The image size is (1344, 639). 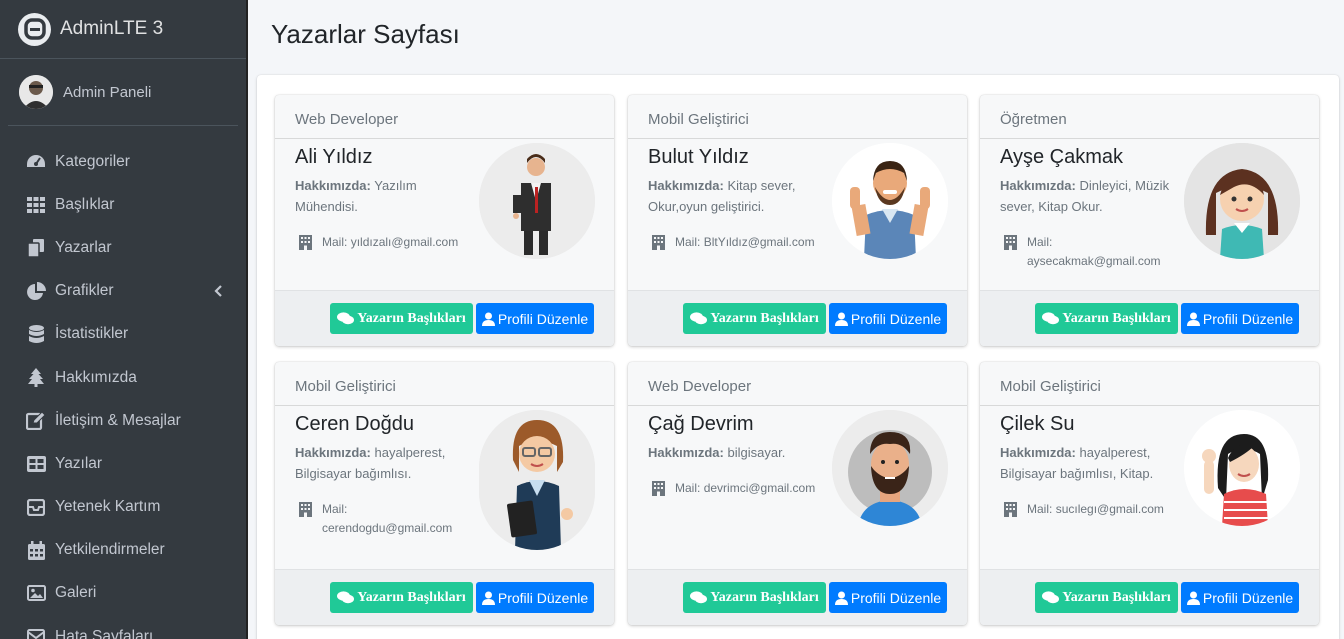 I want to click on writer-email: sucılegı@gmail.com, so click(x=1109, y=509).